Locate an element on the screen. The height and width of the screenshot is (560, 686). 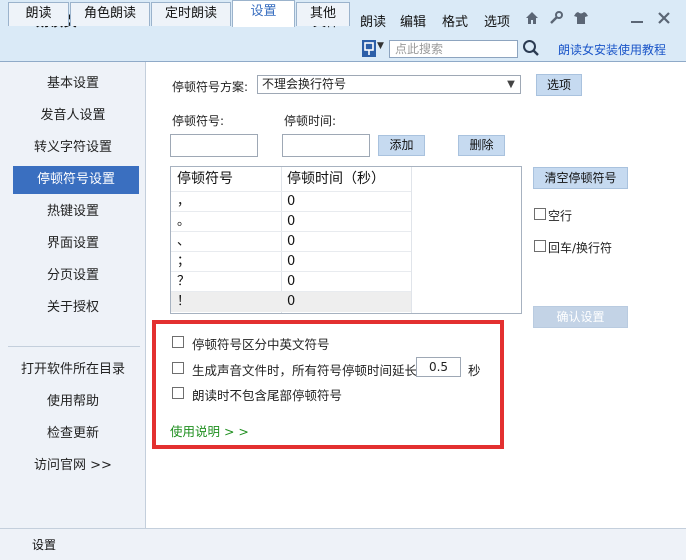
home-icon is located at coordinates (532, 20).